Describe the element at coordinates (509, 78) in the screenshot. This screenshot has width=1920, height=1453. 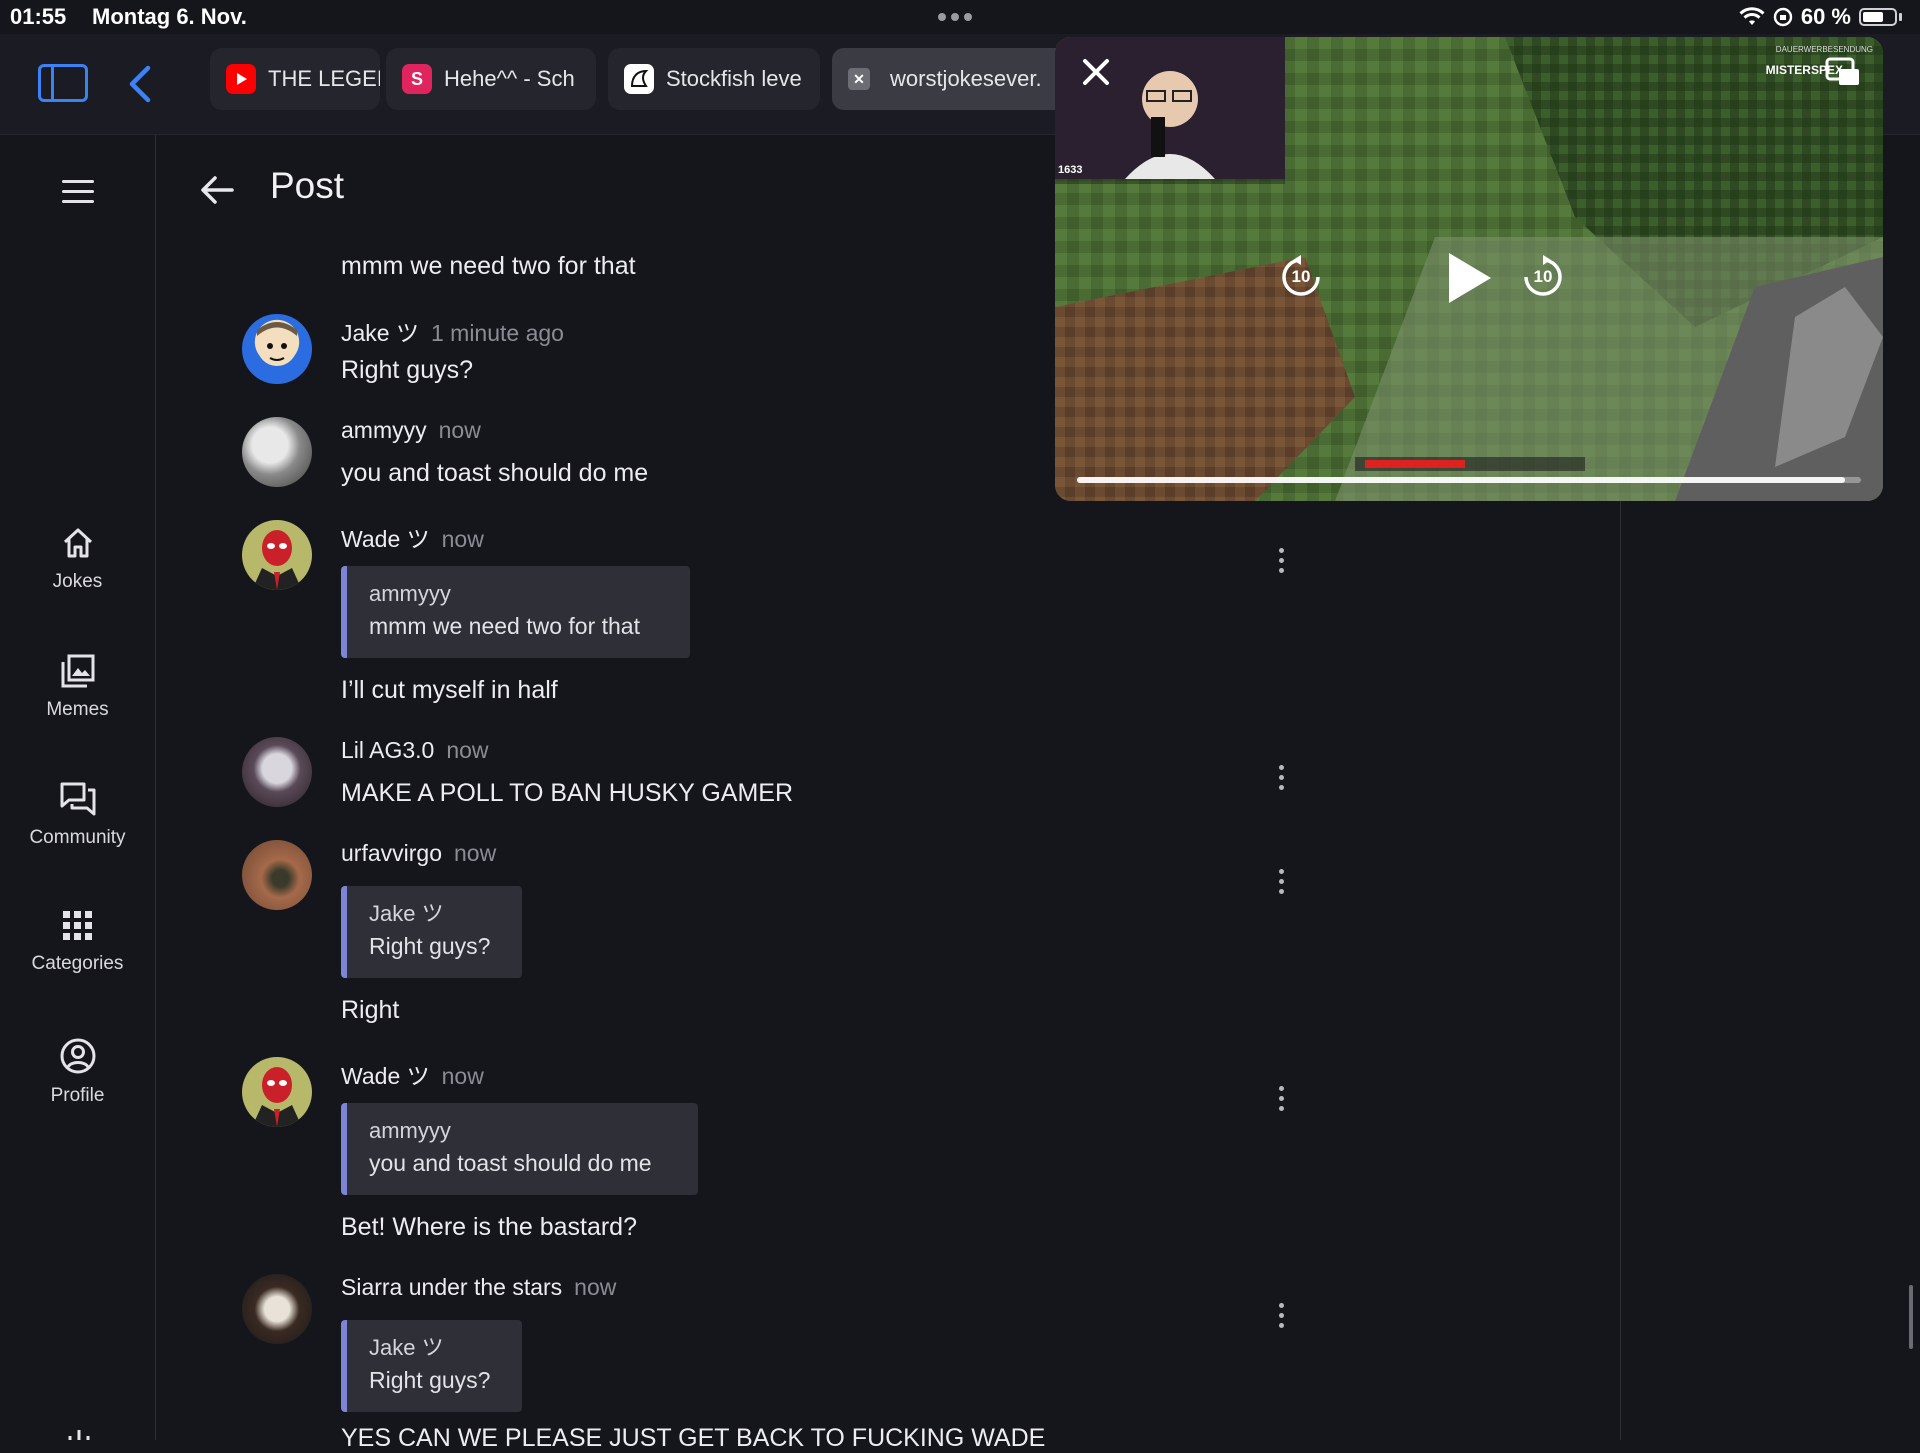
I see `tab-label: Hehe^^ - Sch` at that location.